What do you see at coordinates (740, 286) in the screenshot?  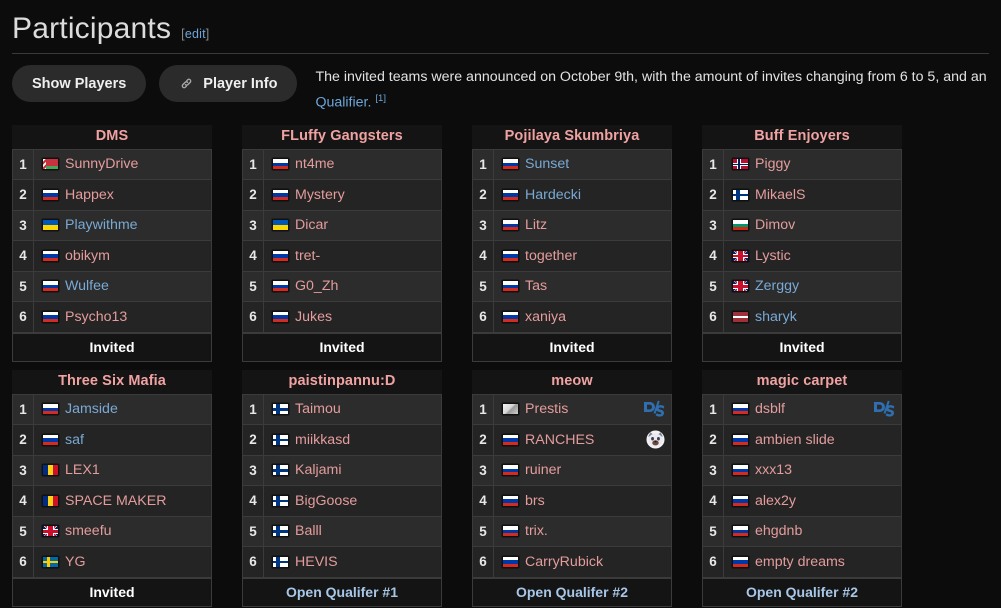 I see `flag-icon-gb` at bounding box center [740, 286].